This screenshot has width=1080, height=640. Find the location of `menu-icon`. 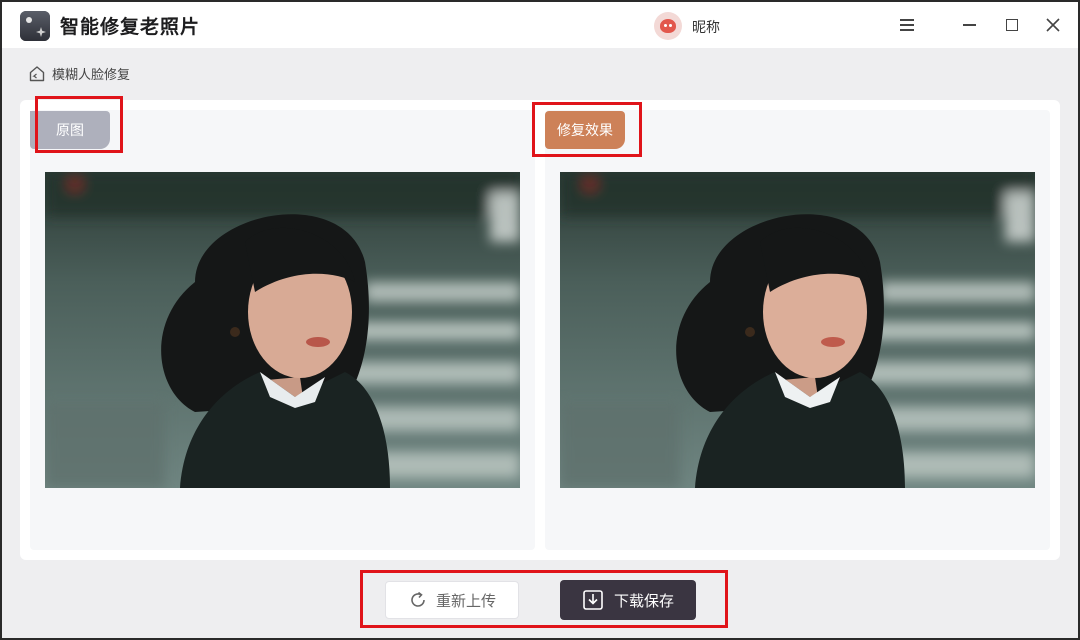

menu-icon is located at coordinates (907, 25).